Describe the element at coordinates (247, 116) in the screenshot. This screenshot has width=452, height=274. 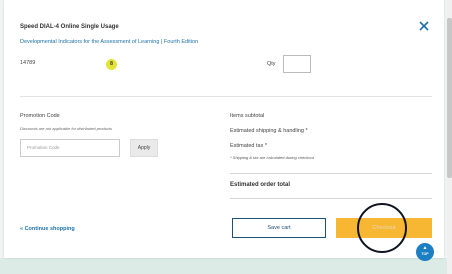
I see `items-subtotal-label: Items subtotal` at that location.